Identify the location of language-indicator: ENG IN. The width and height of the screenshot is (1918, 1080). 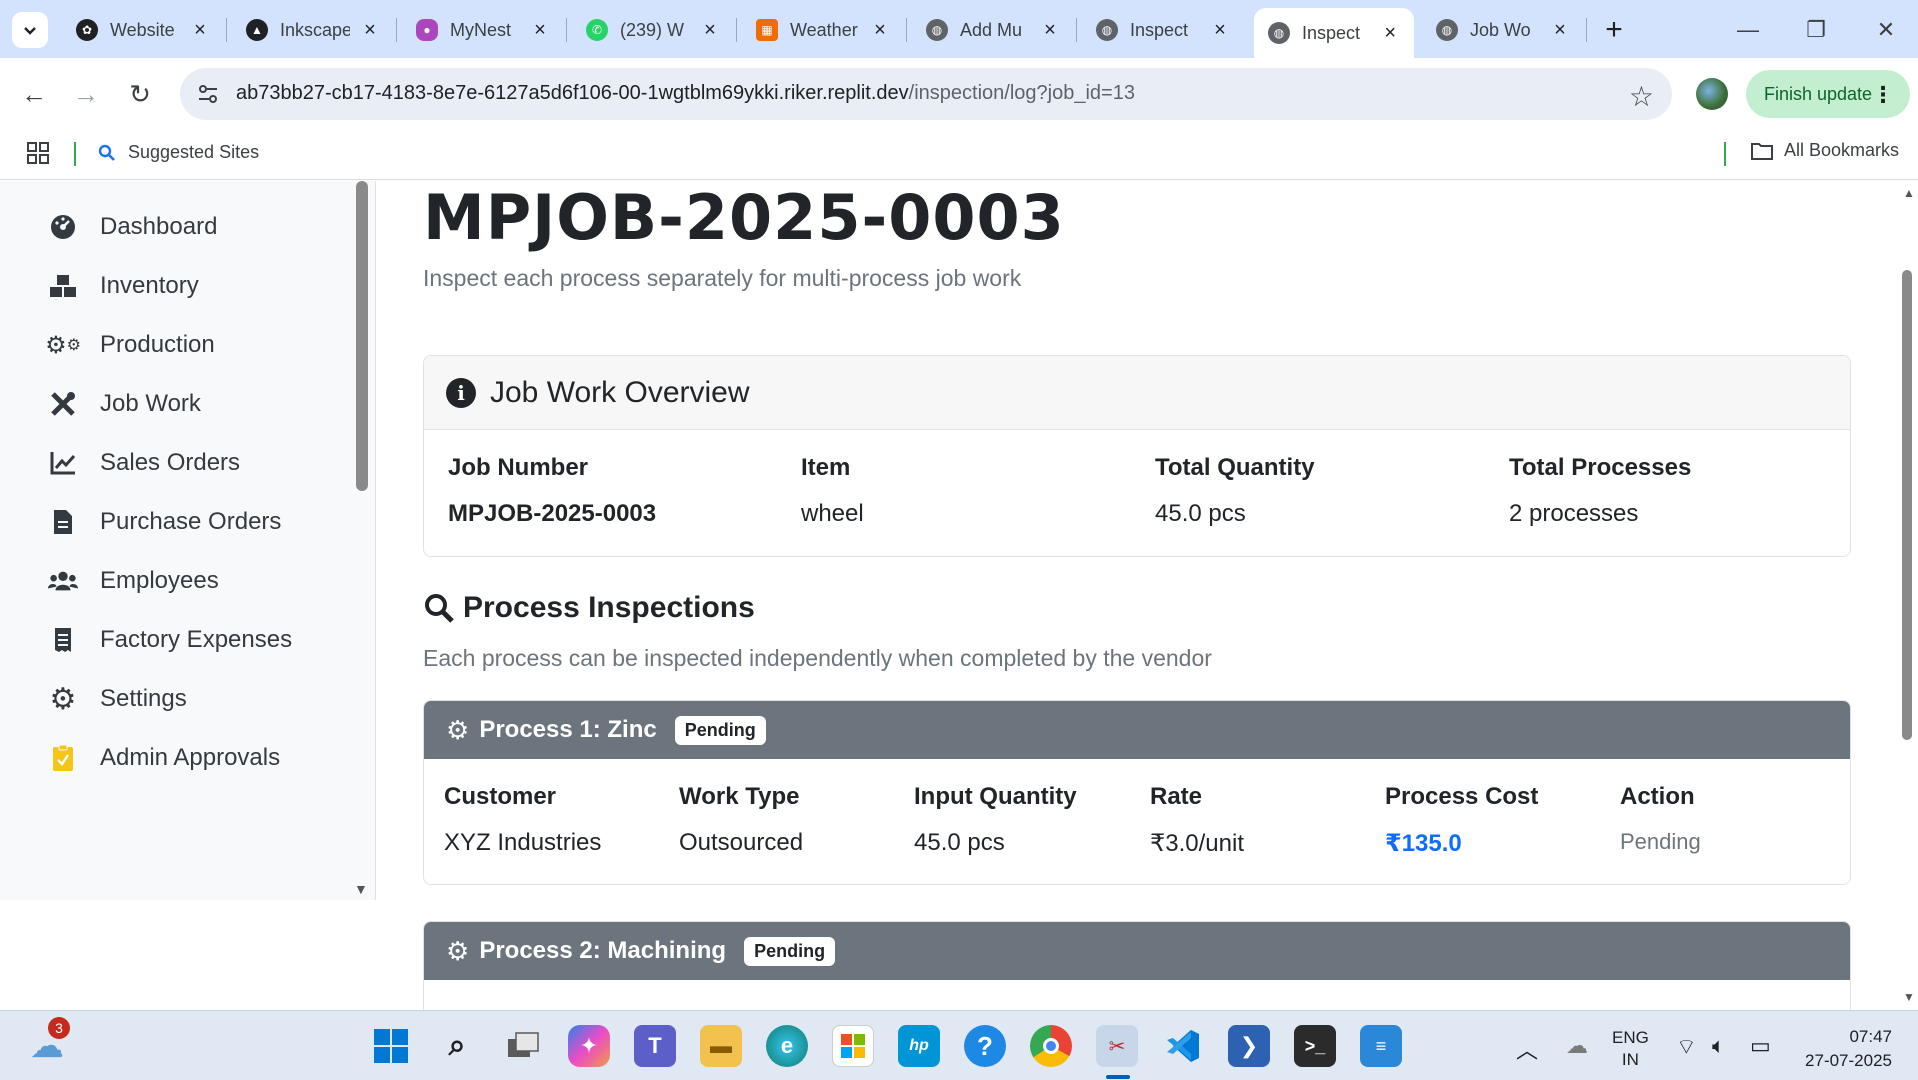
(1630, 1049).